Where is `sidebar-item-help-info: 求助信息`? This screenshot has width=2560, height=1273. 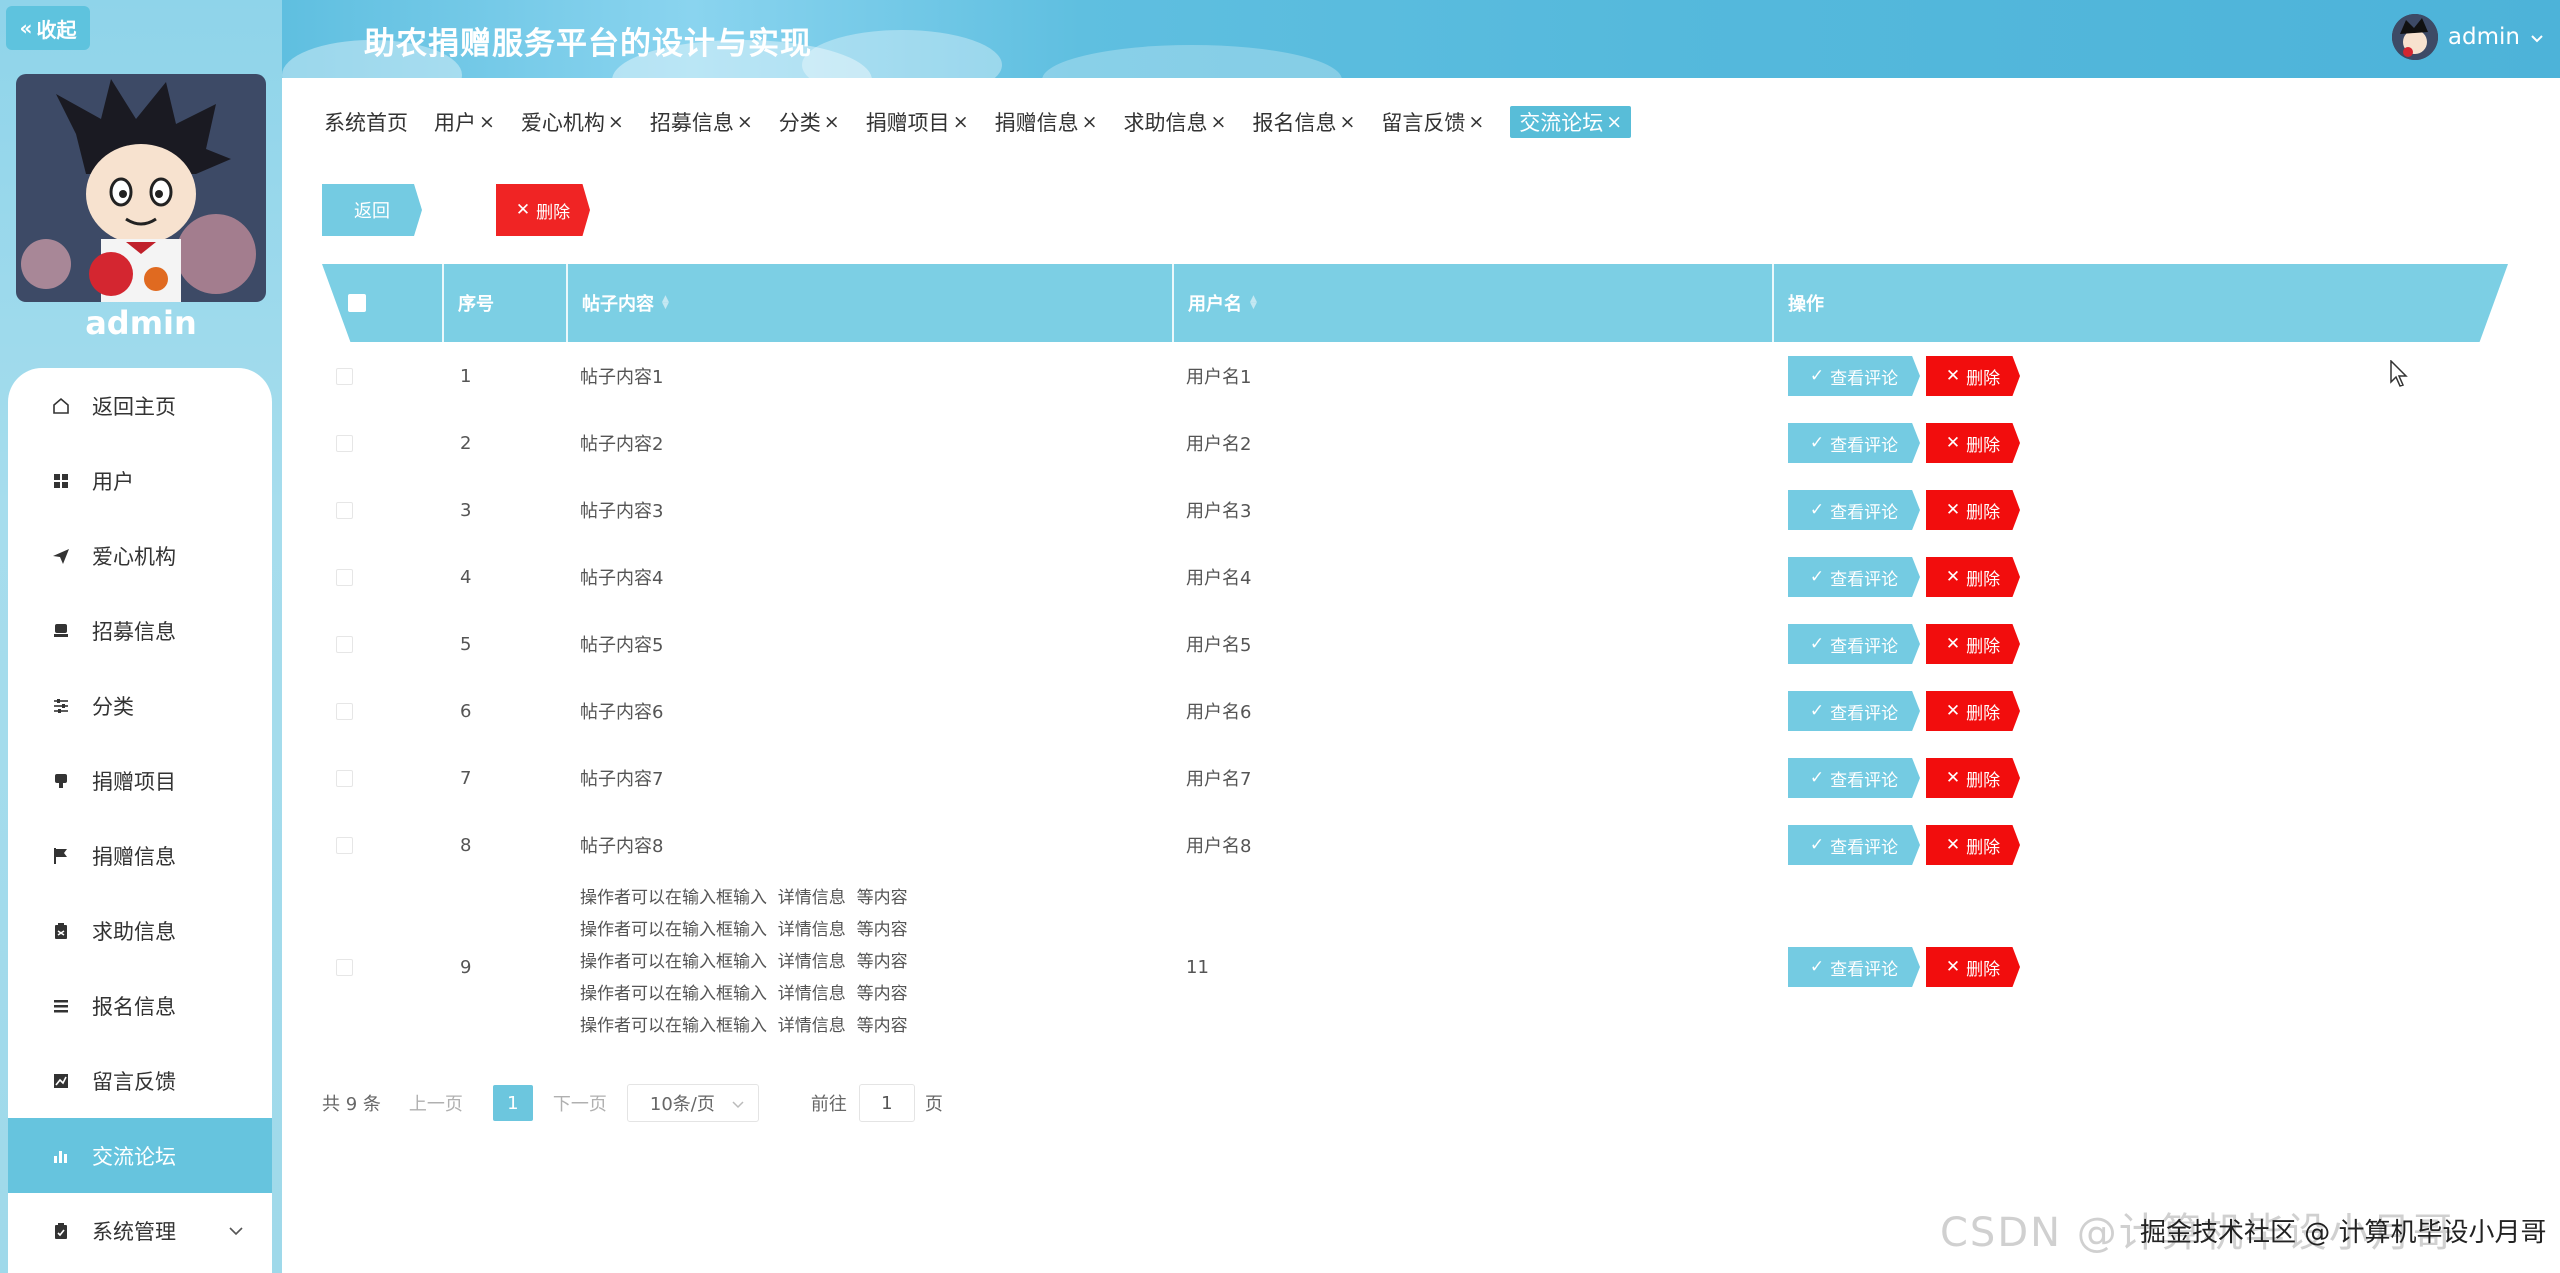 sidebar-item-help-info: 求助信息 is located at coordinates (140, 930).